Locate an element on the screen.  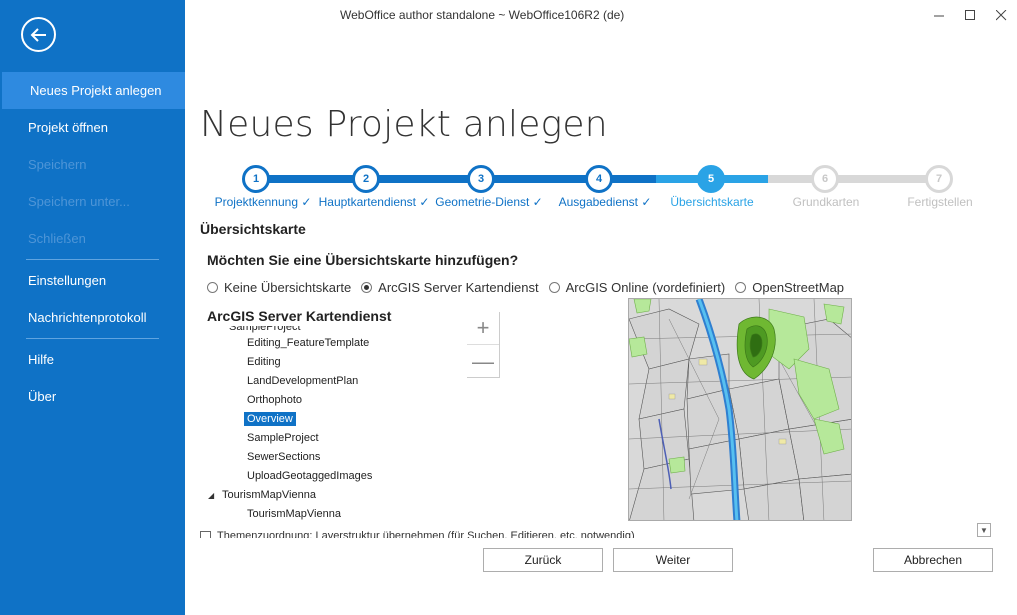
zoom-out-button: — is located at coordinates (483, 361).